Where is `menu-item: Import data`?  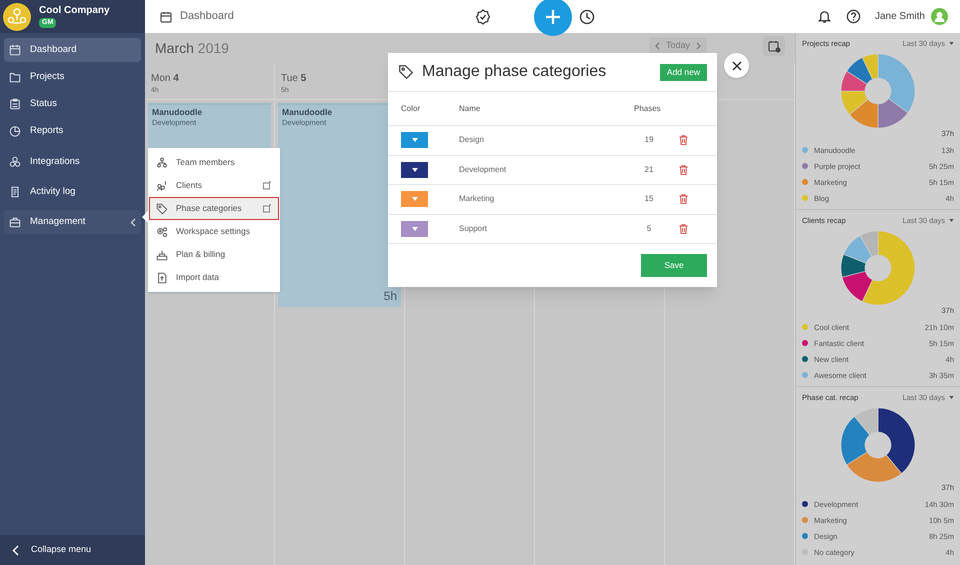
menu-item: Import data is located at coordinates (214, 277).